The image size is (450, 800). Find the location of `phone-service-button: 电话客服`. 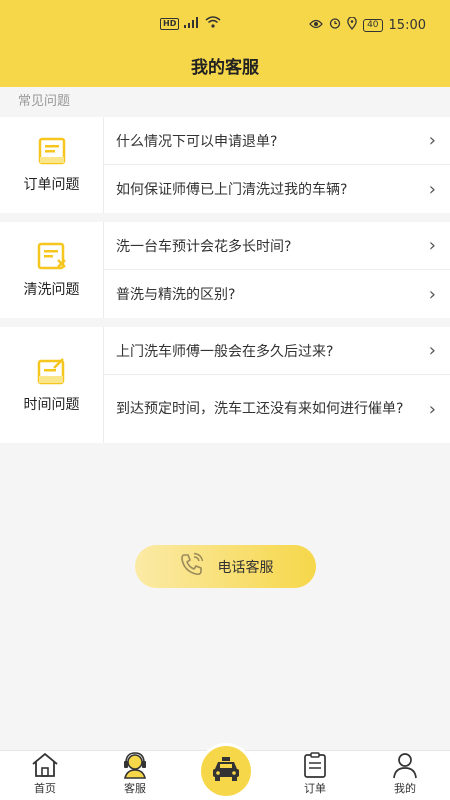

phone-service-button: 电话客服 is located at coordinates (225, 566).